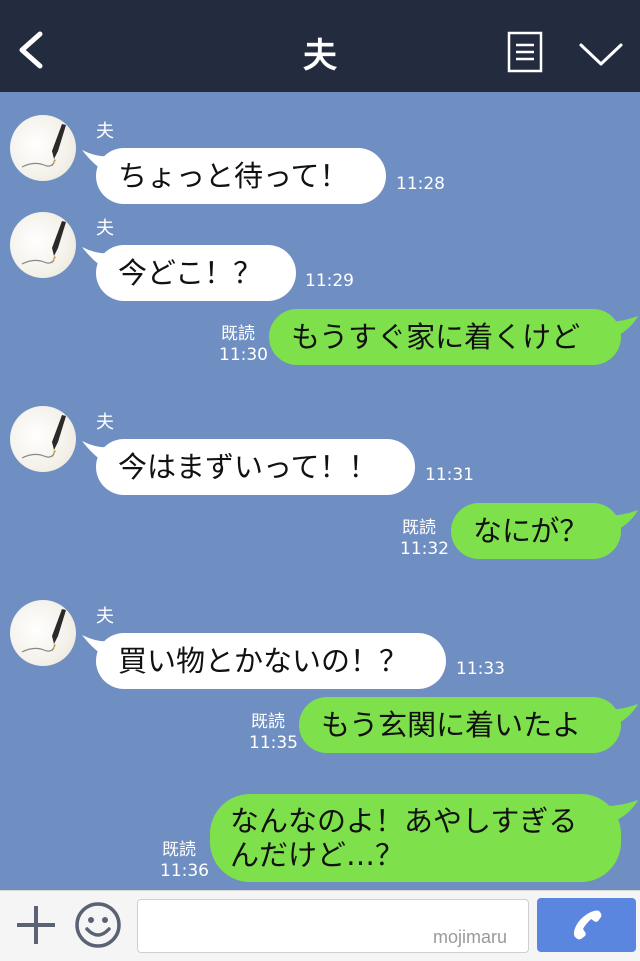 The width and height of the screenshot is (640, 961). I want to click on message-time: 11:36, so click(184, 871).